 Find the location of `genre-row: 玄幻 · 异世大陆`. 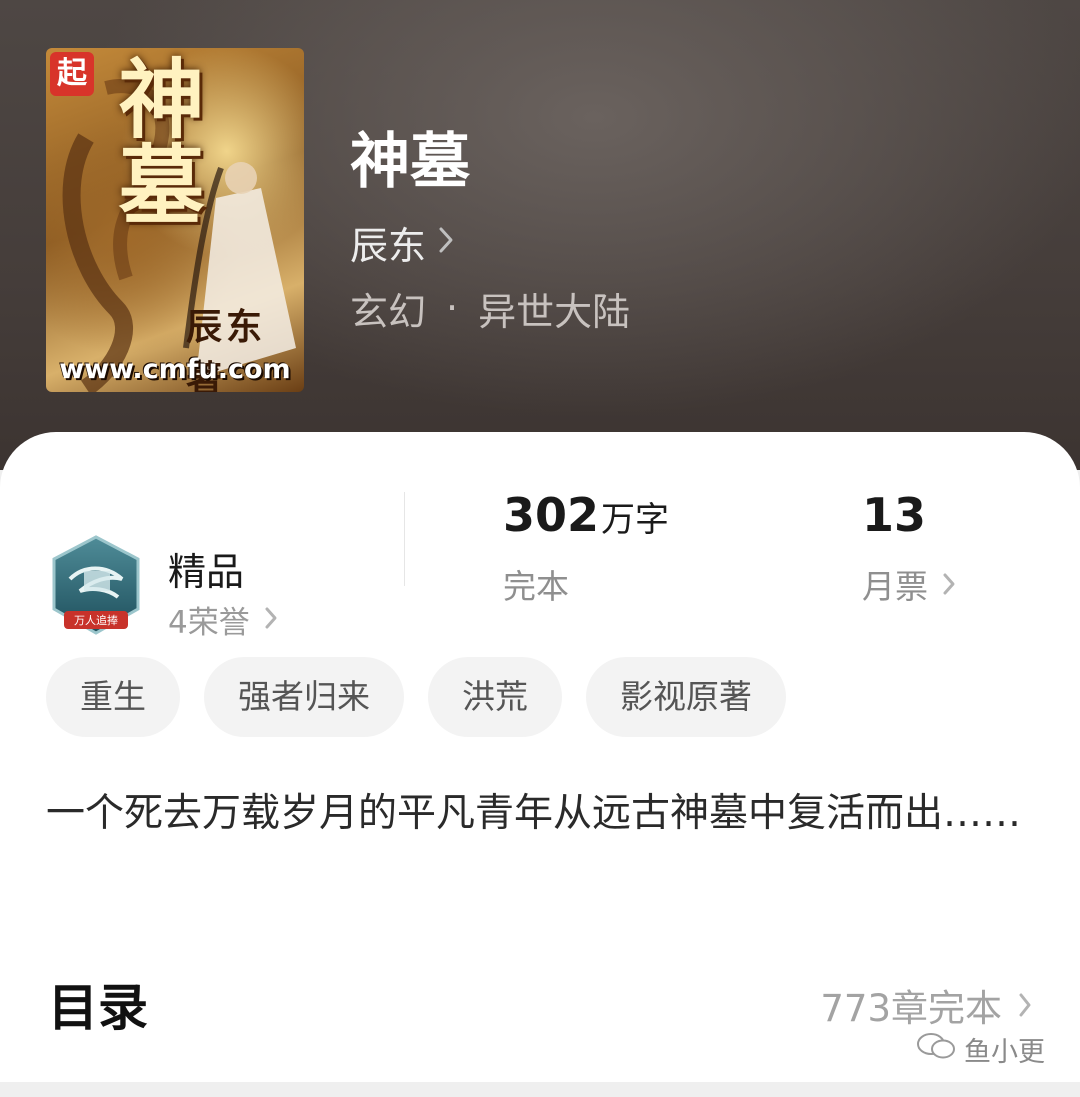

genre-row: 玄幻 · 异世大陆 is located at coordinates (490, 308).